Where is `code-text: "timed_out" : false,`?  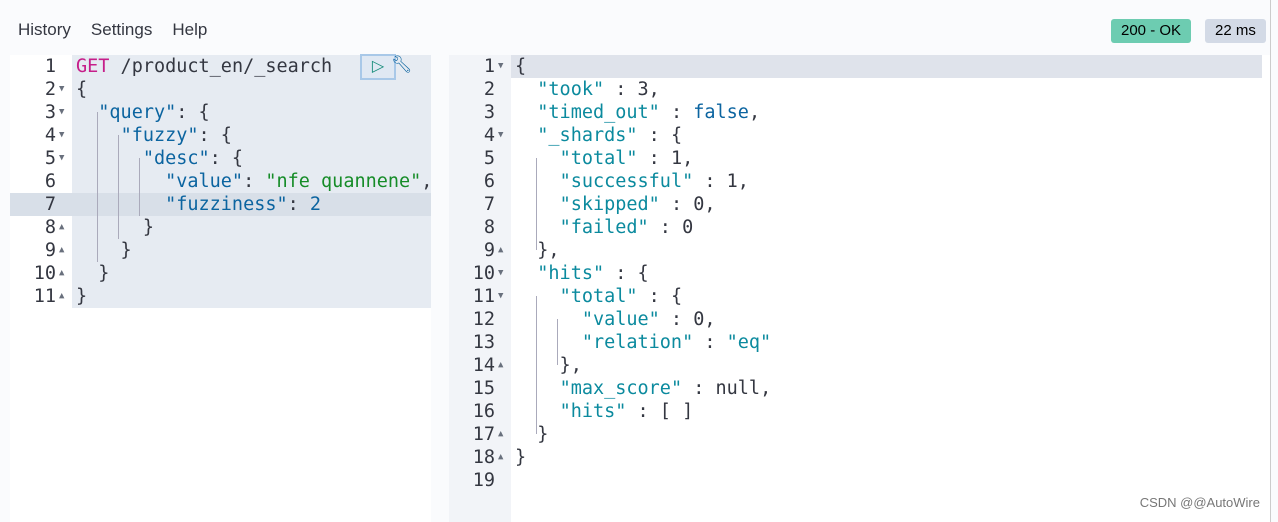 code-text: "timed_out" : false, is located at coordinates (637, 112).